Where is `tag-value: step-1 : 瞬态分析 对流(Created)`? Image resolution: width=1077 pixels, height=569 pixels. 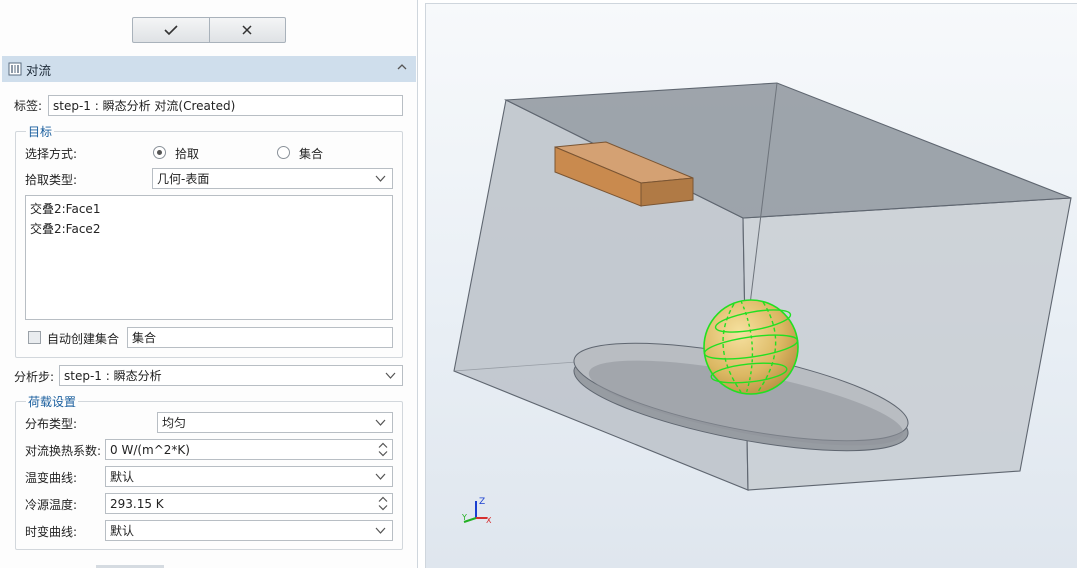 tag-value: step-1 : 瞬态分析 对流(Created) is located at coordinates (144, 106).